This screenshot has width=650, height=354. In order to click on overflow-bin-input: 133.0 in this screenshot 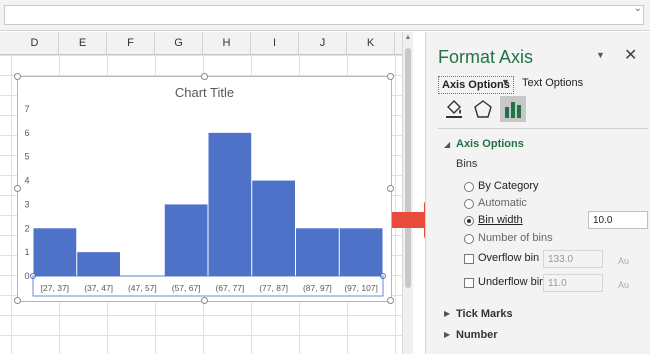, I will do `click(573, 259)`.